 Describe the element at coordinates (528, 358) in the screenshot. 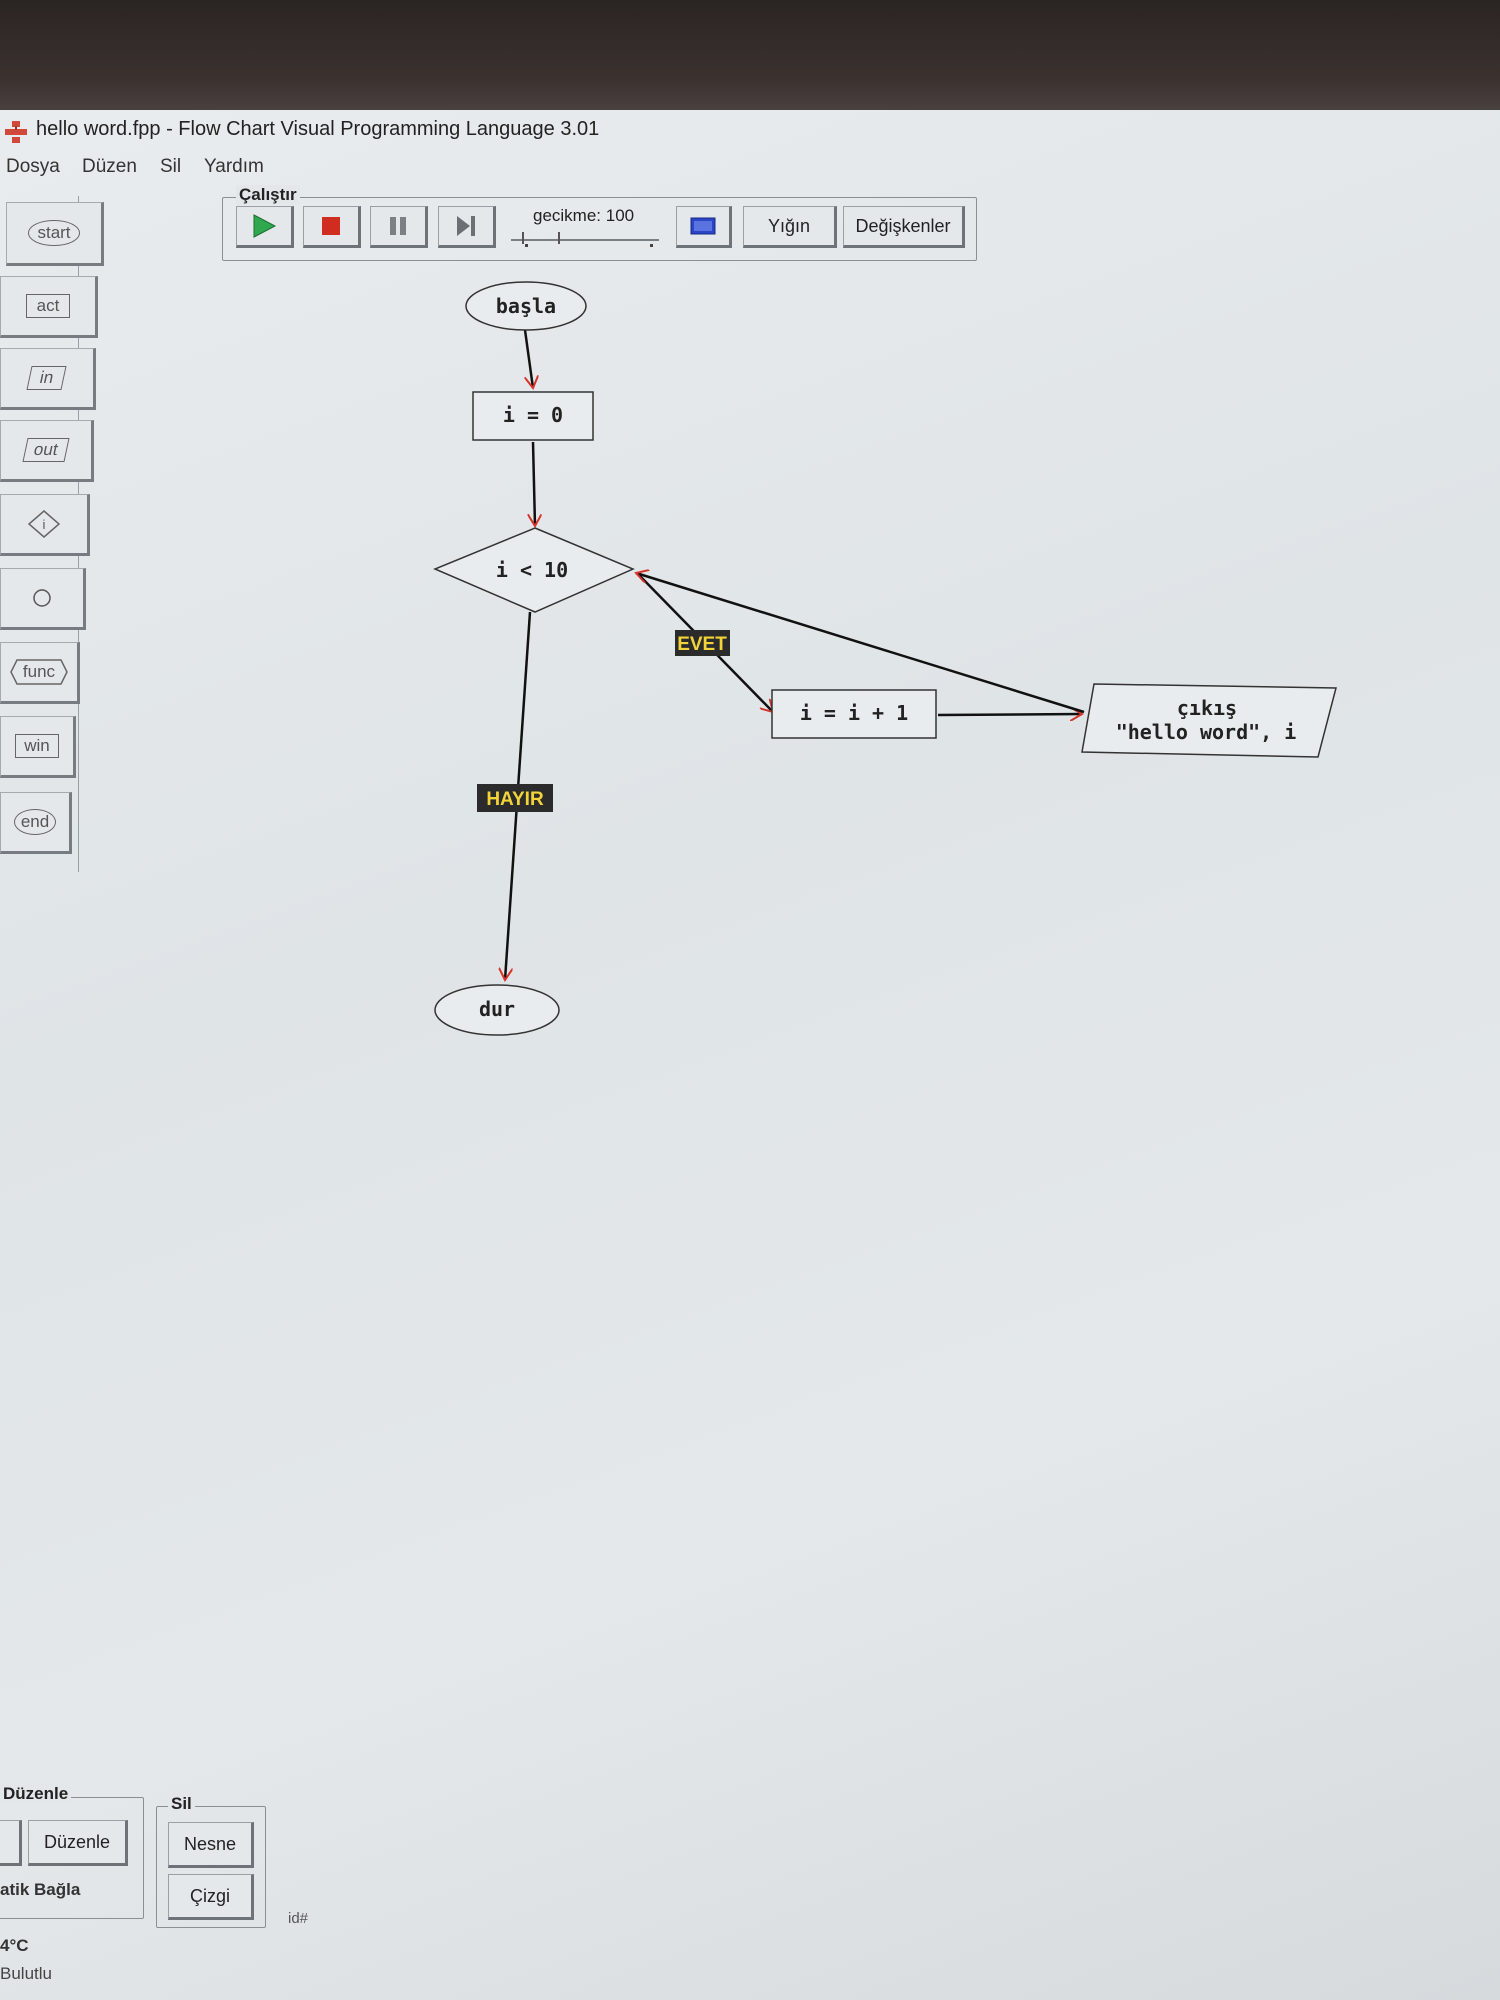

I see `connector-start-to-init` at that location.